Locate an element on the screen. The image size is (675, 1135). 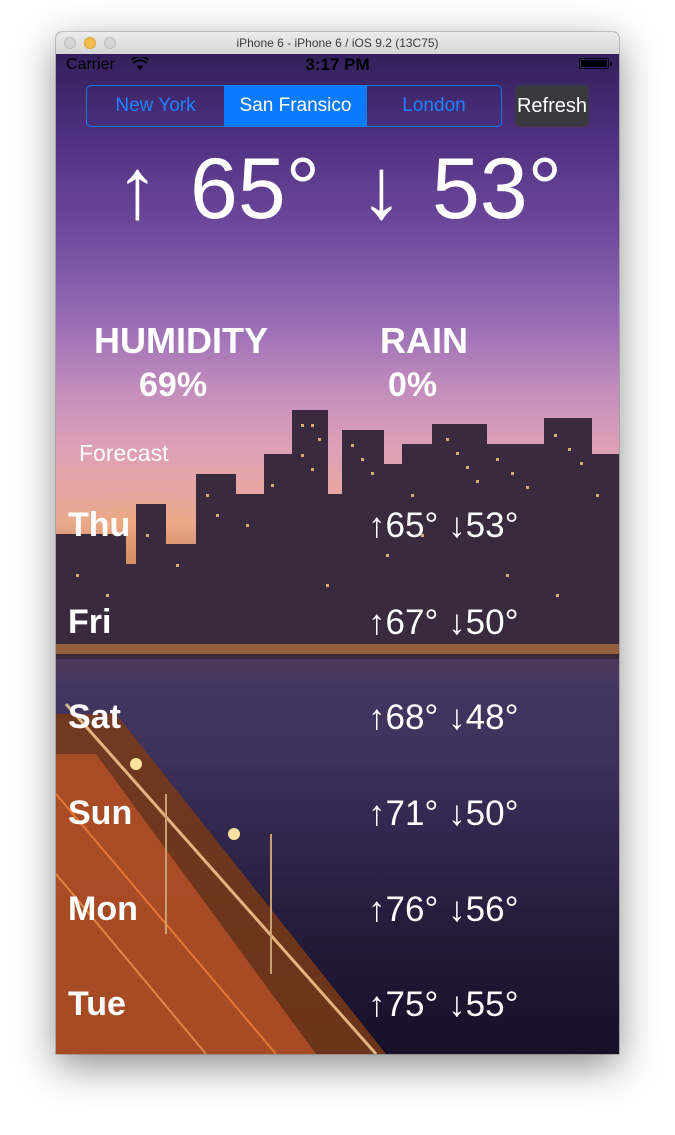
rain-value: 0% is located at coordinates (413, 385).